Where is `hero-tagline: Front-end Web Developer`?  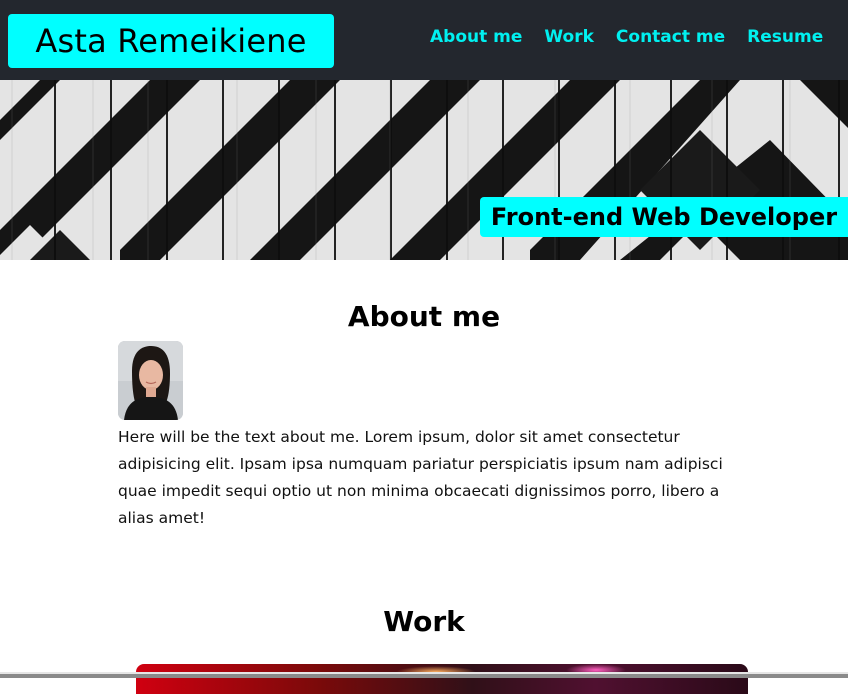
hero-tagline: Front-end Web Developer is located at coordinates (664, 217).